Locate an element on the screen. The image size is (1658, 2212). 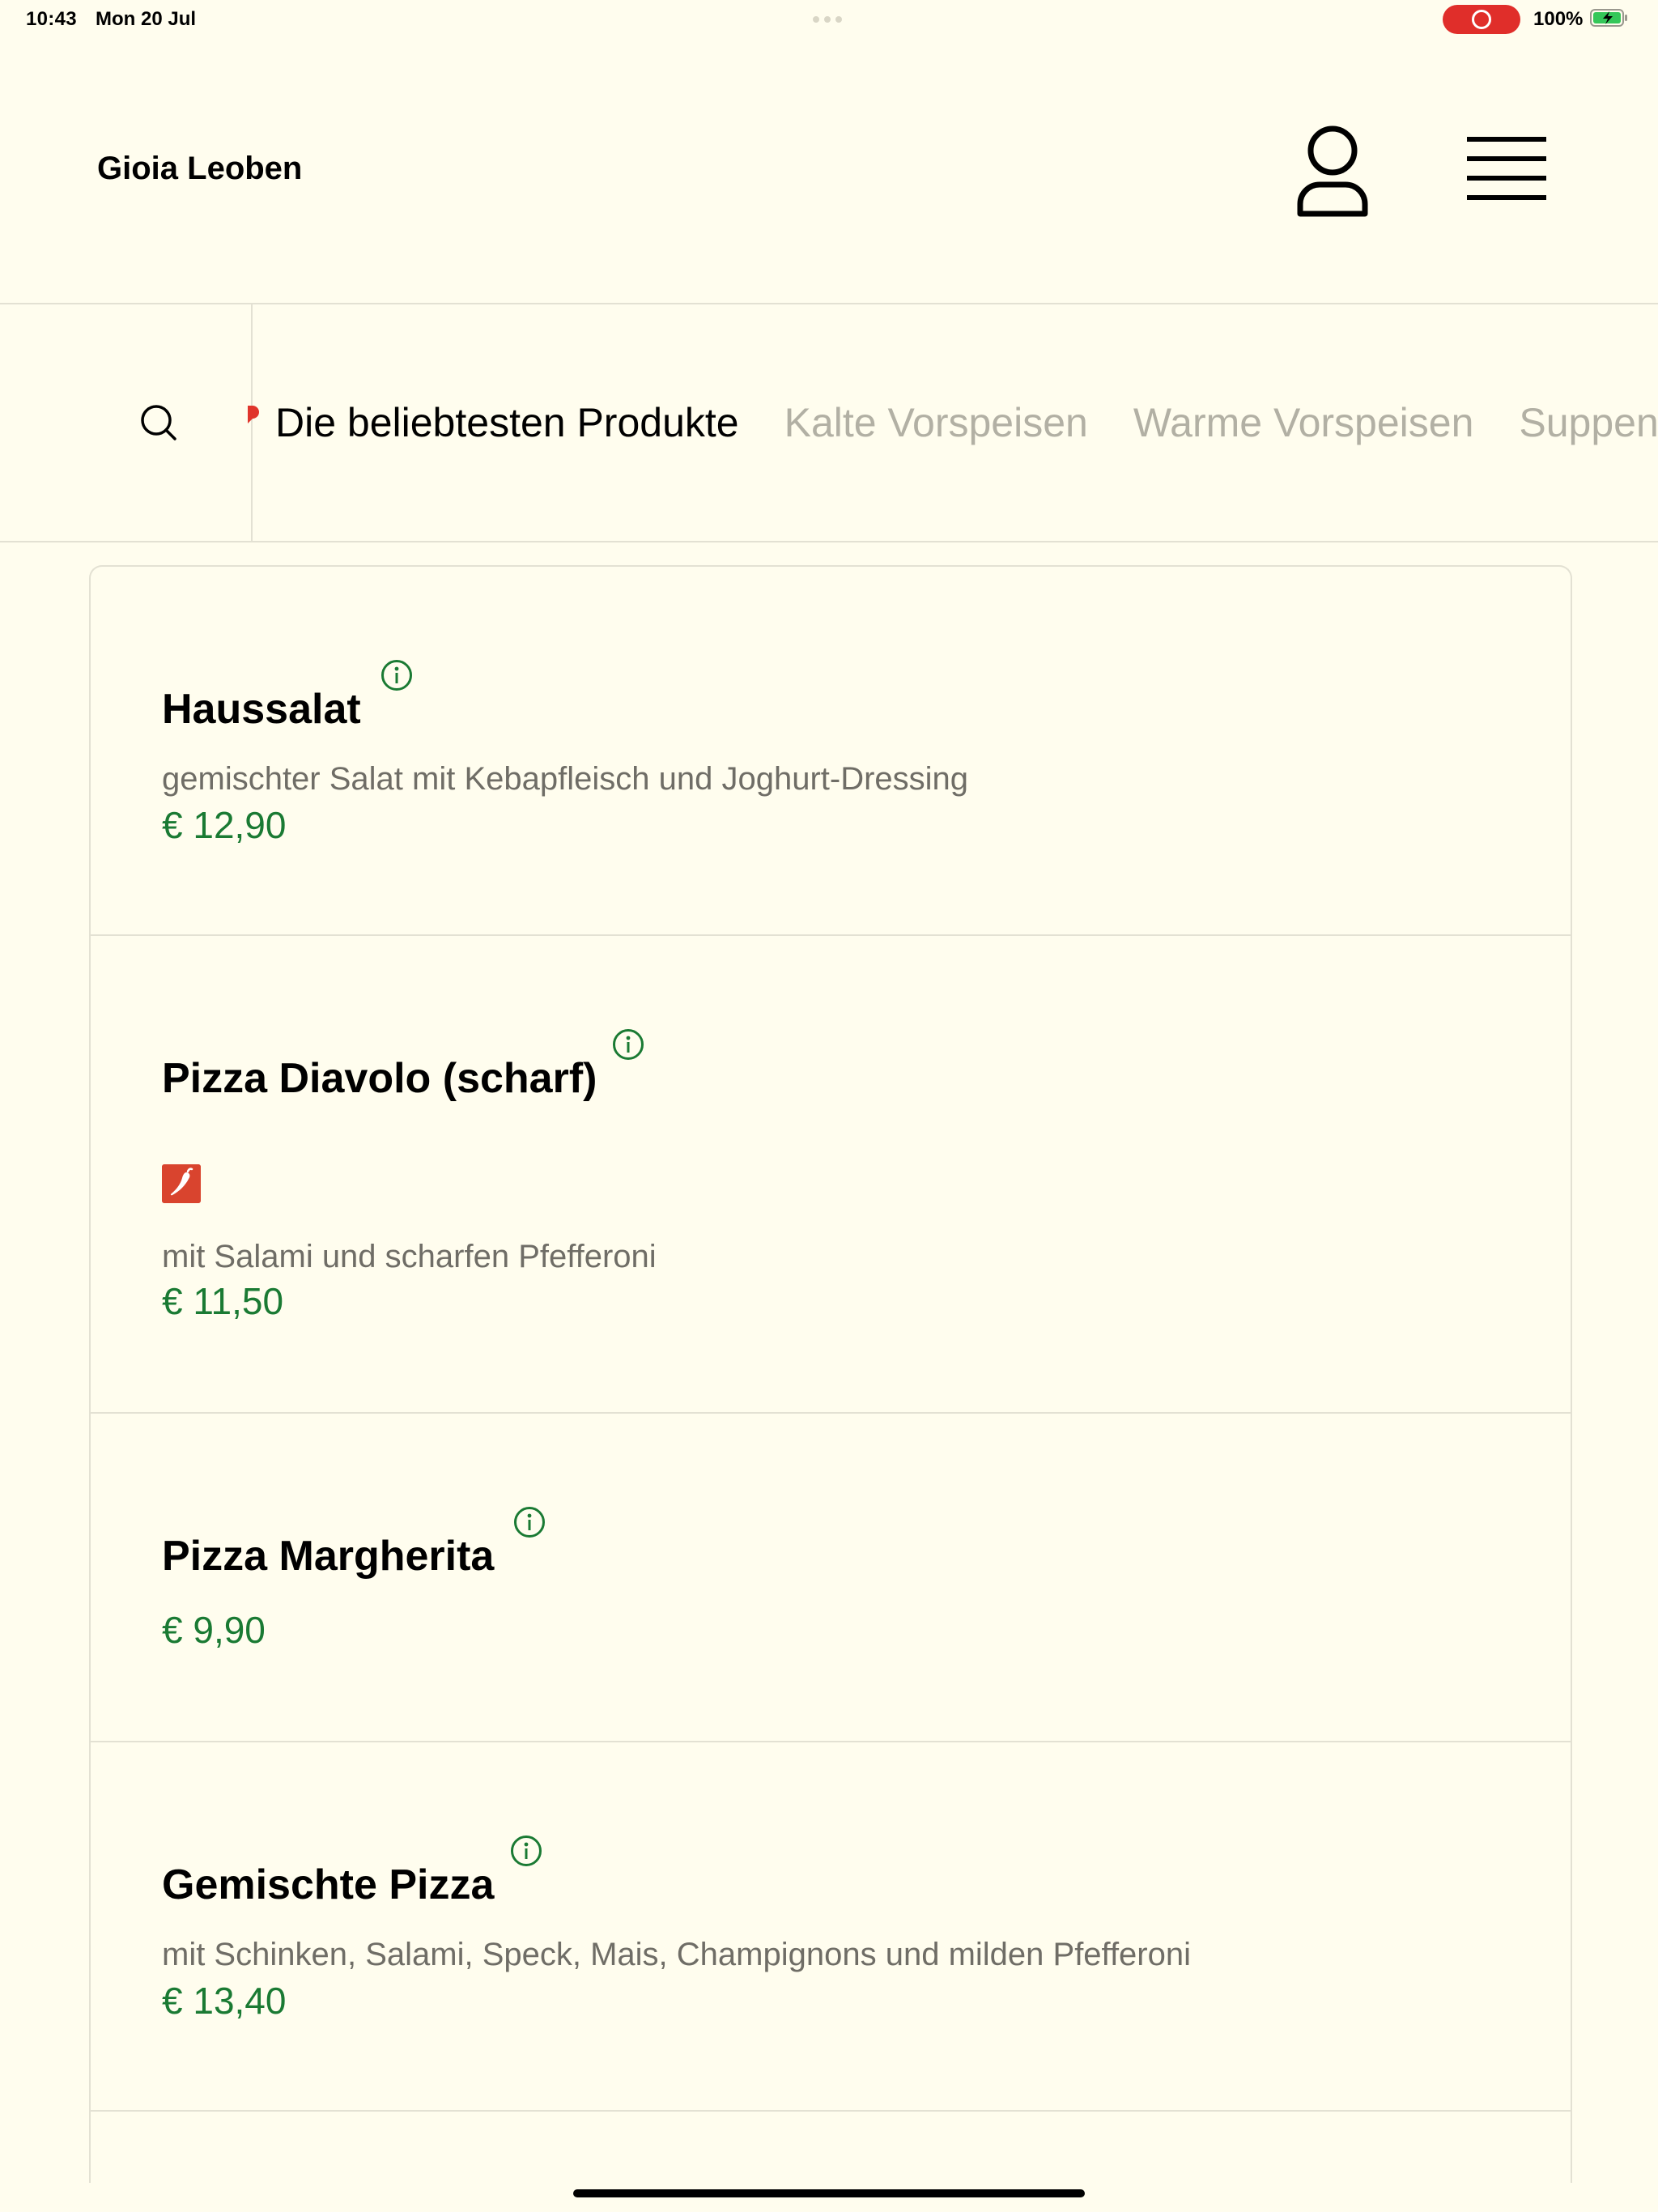
hamburger-menu-icon is located at coordinates (1507, 169).